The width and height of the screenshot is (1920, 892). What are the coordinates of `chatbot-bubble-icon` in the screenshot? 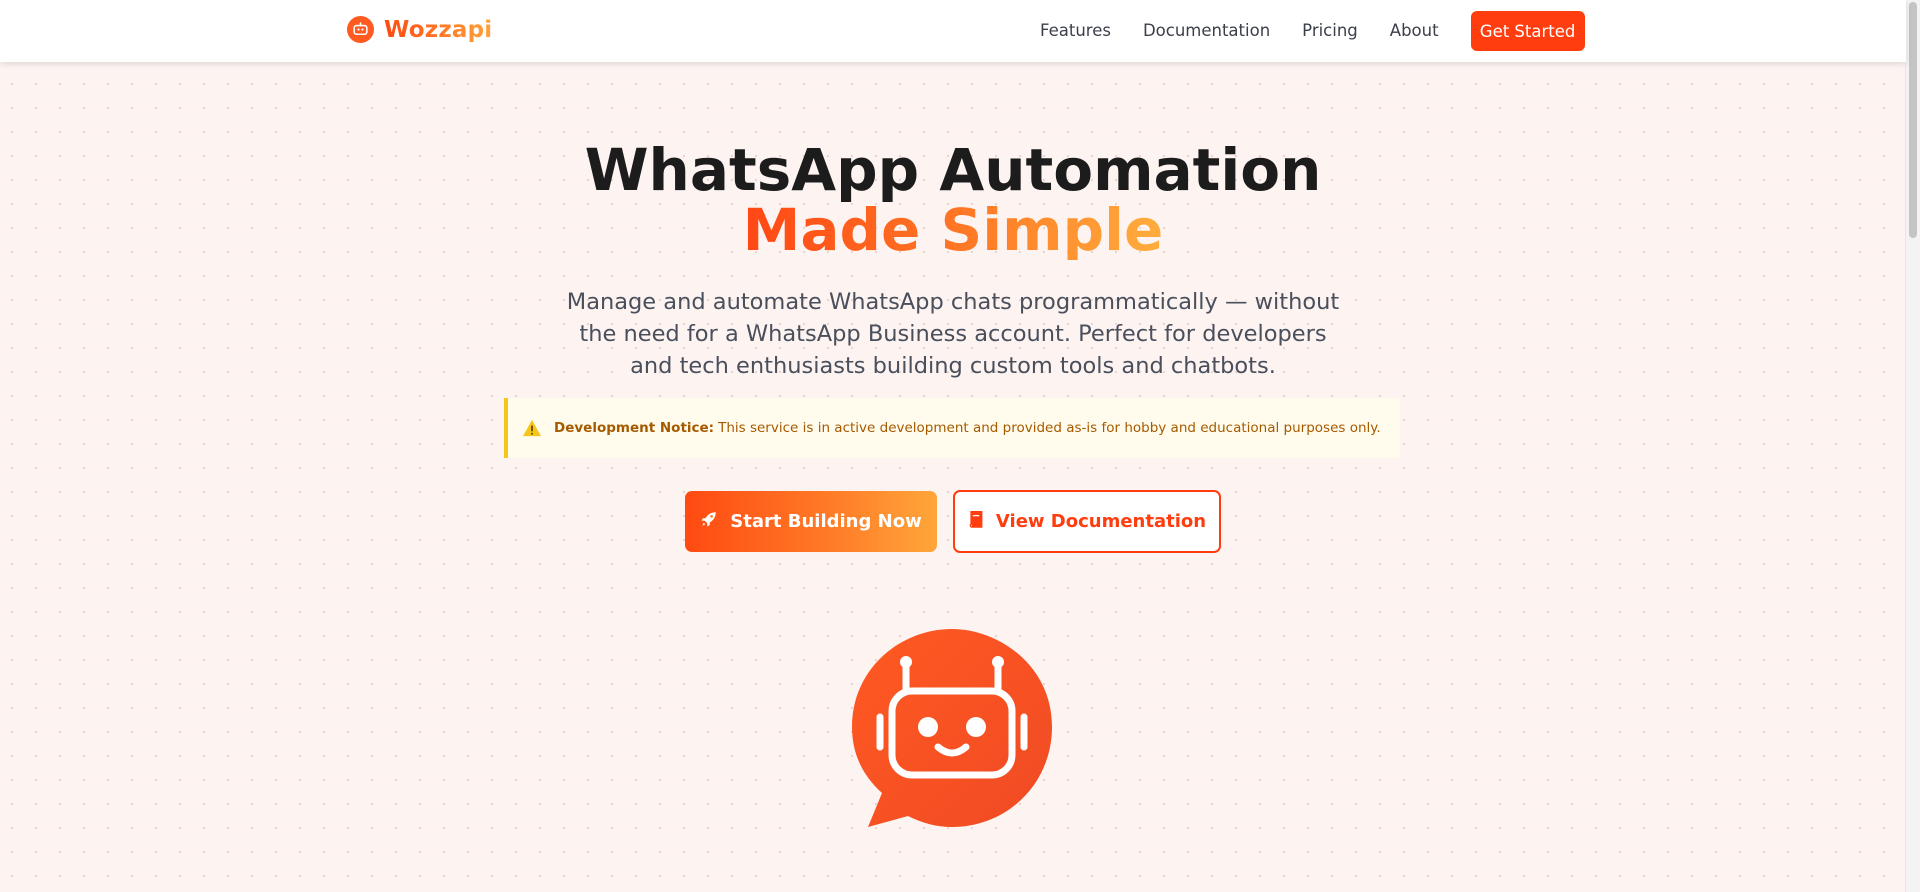 It's located at (952, 729).